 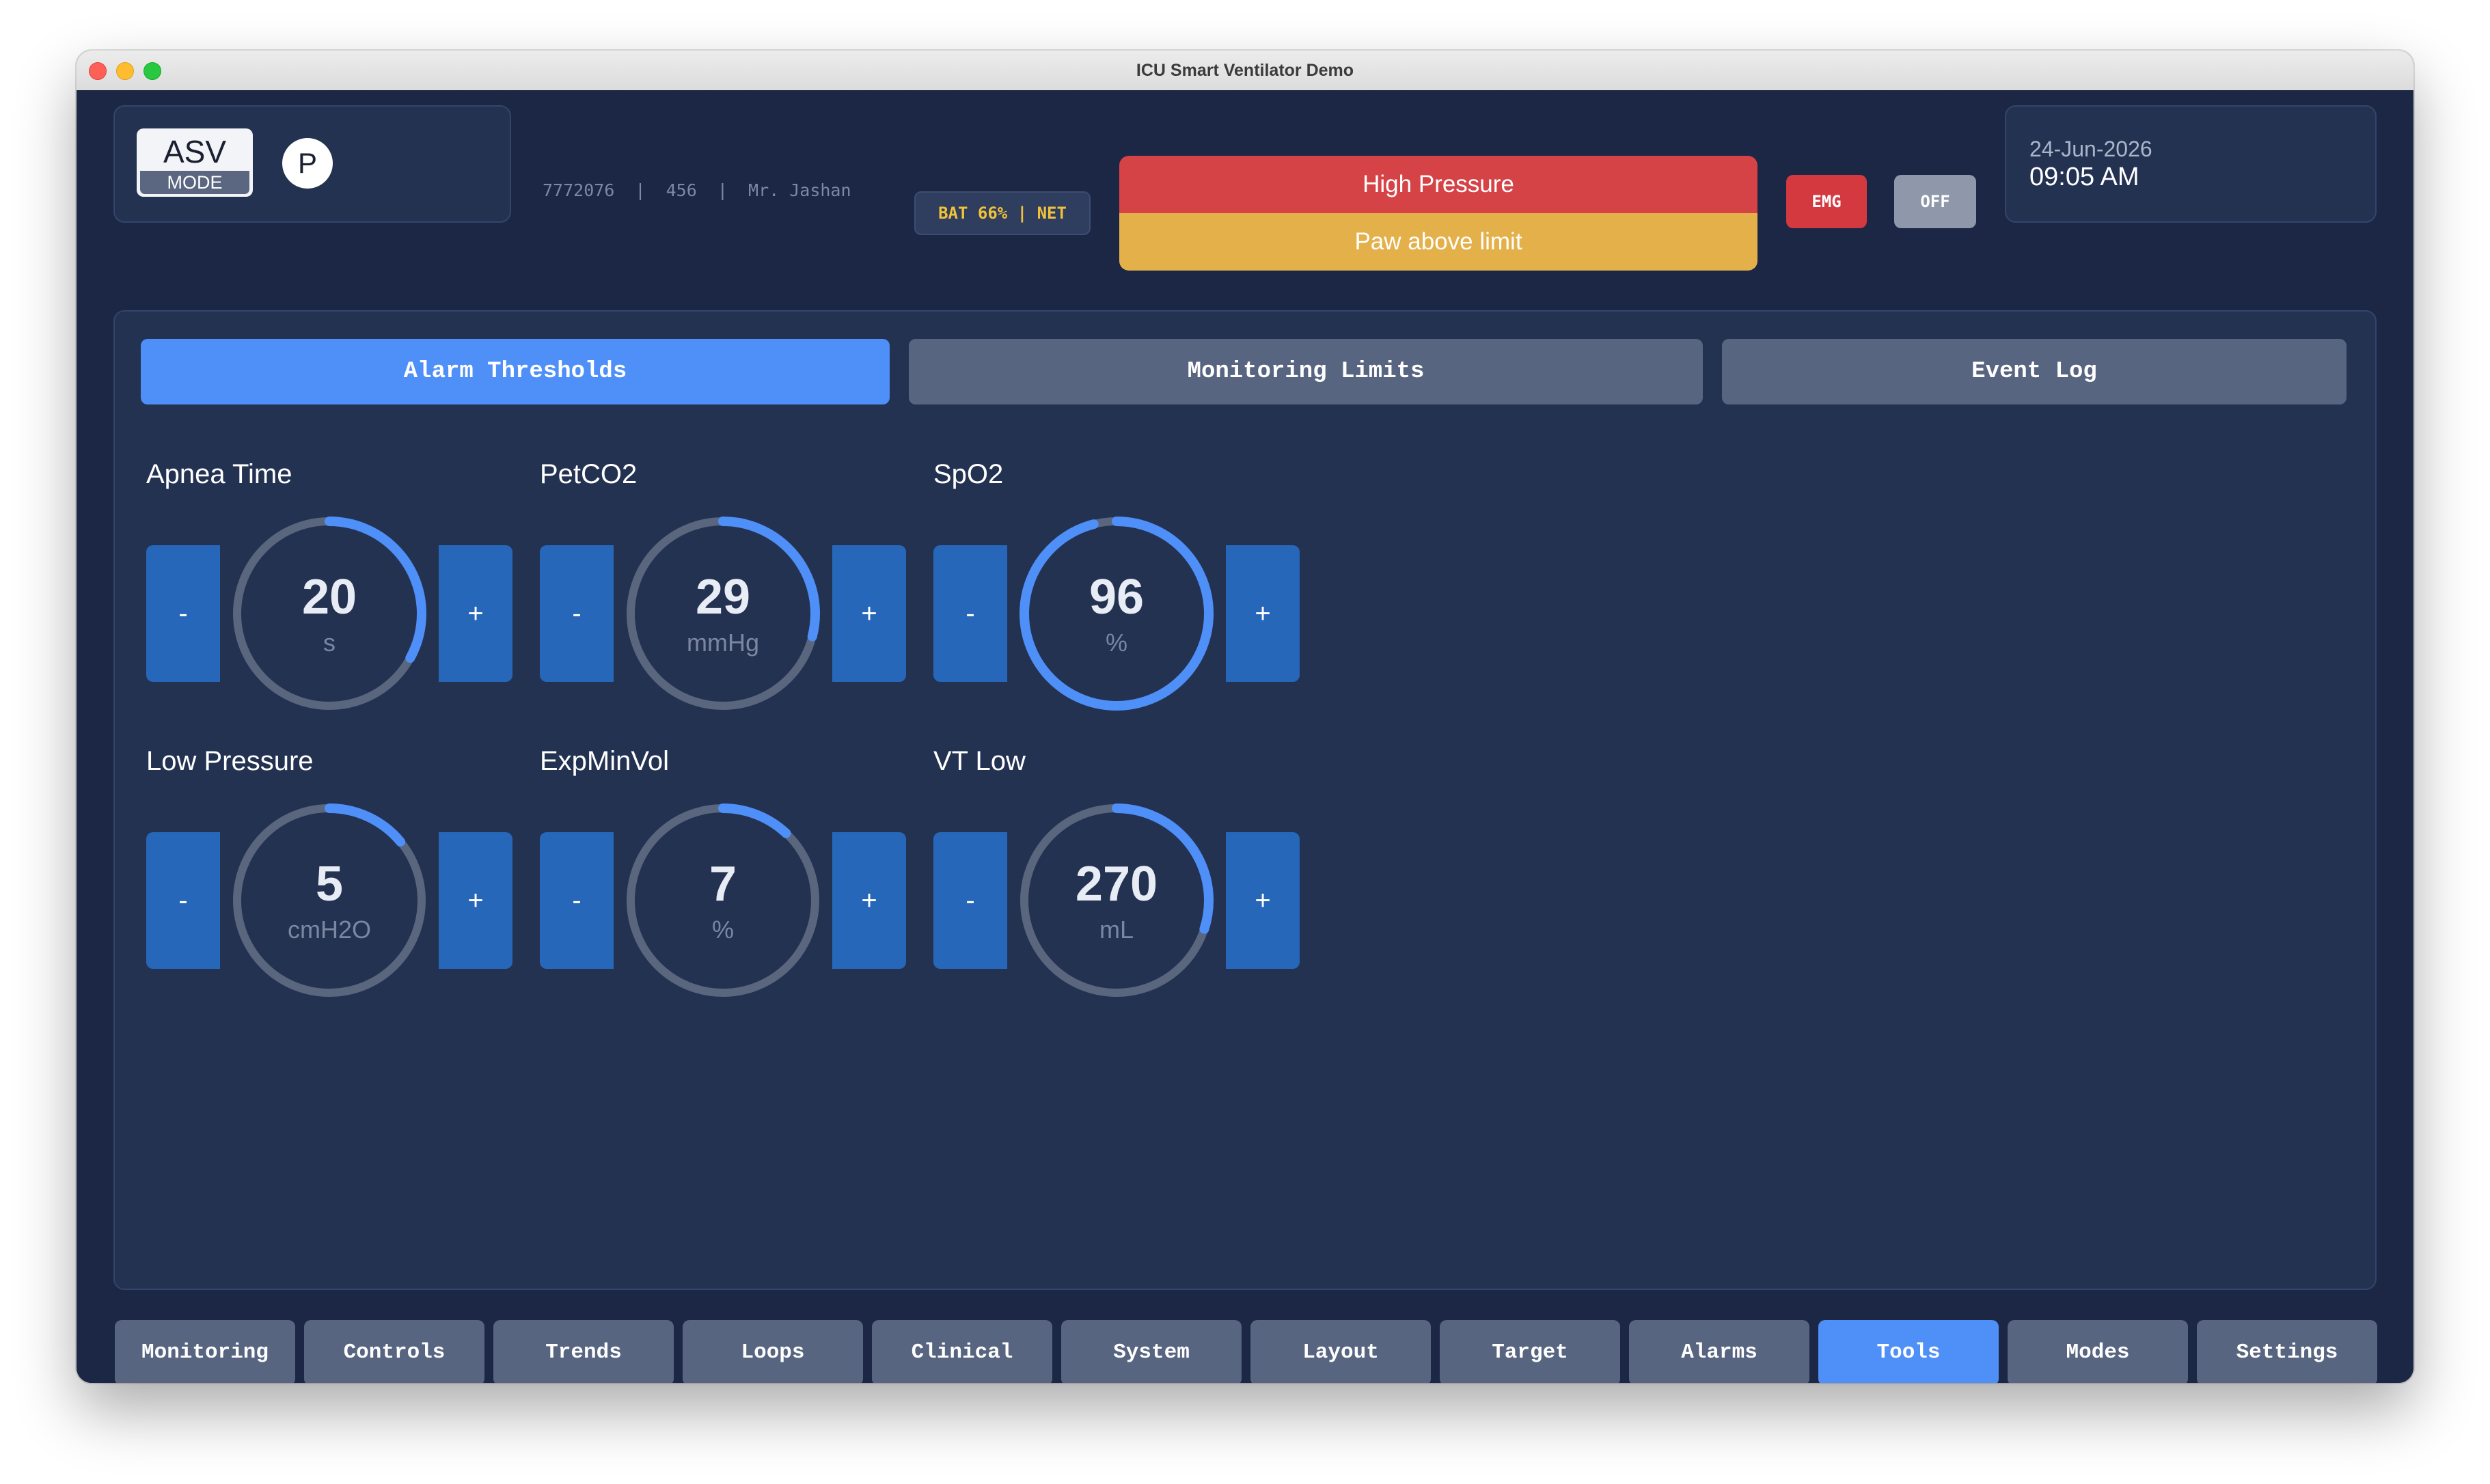 What do you see at coordinates (2098, 1352) in the screenshot?
I see `nav-modes: Modes` at bounding box center [2098, 1352].